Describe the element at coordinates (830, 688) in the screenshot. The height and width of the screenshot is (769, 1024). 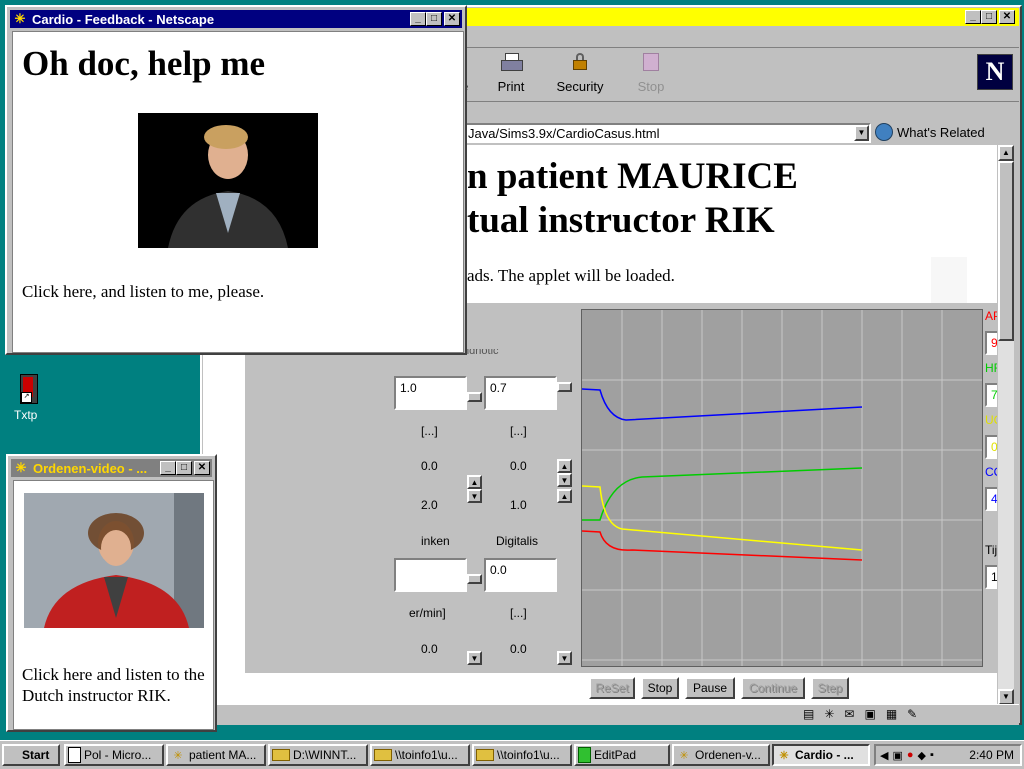
I see `step-button: Step` at that location.